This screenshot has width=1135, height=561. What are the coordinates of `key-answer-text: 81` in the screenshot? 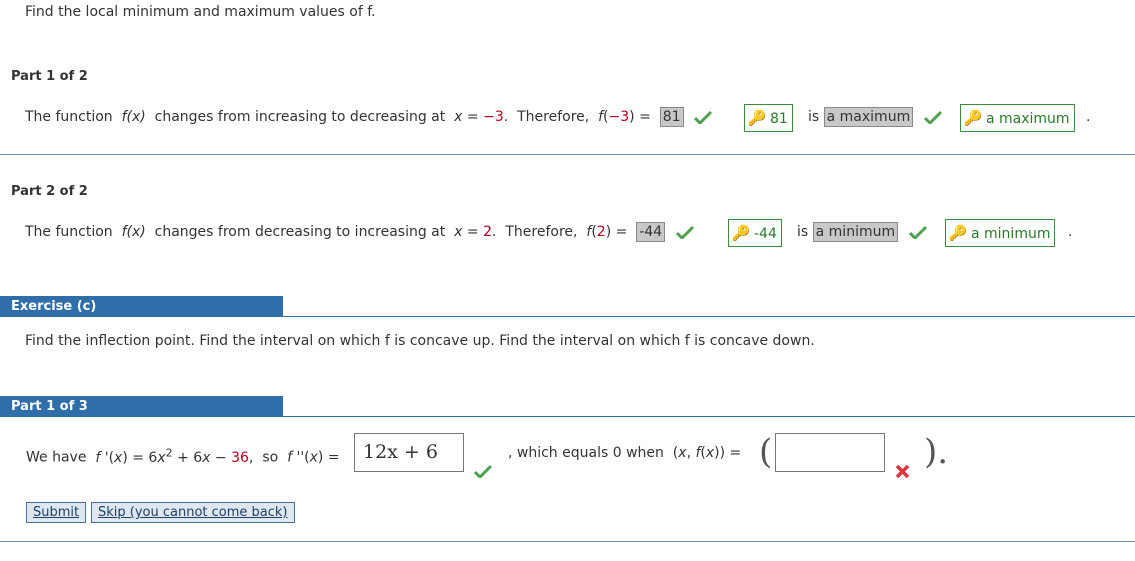 It's located at (779, 119).